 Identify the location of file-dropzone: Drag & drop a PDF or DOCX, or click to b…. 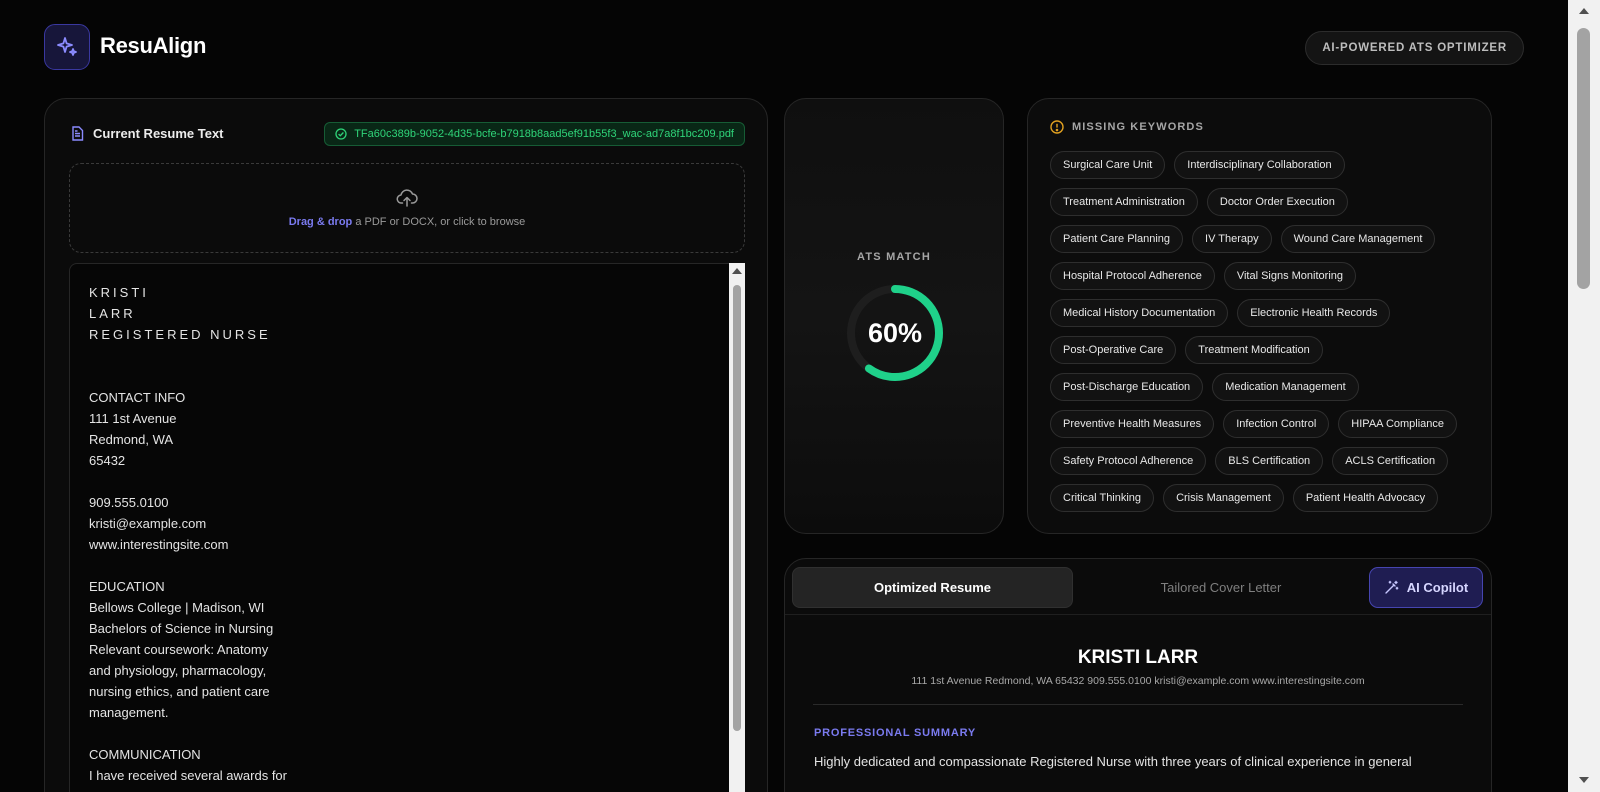
(407, 208).